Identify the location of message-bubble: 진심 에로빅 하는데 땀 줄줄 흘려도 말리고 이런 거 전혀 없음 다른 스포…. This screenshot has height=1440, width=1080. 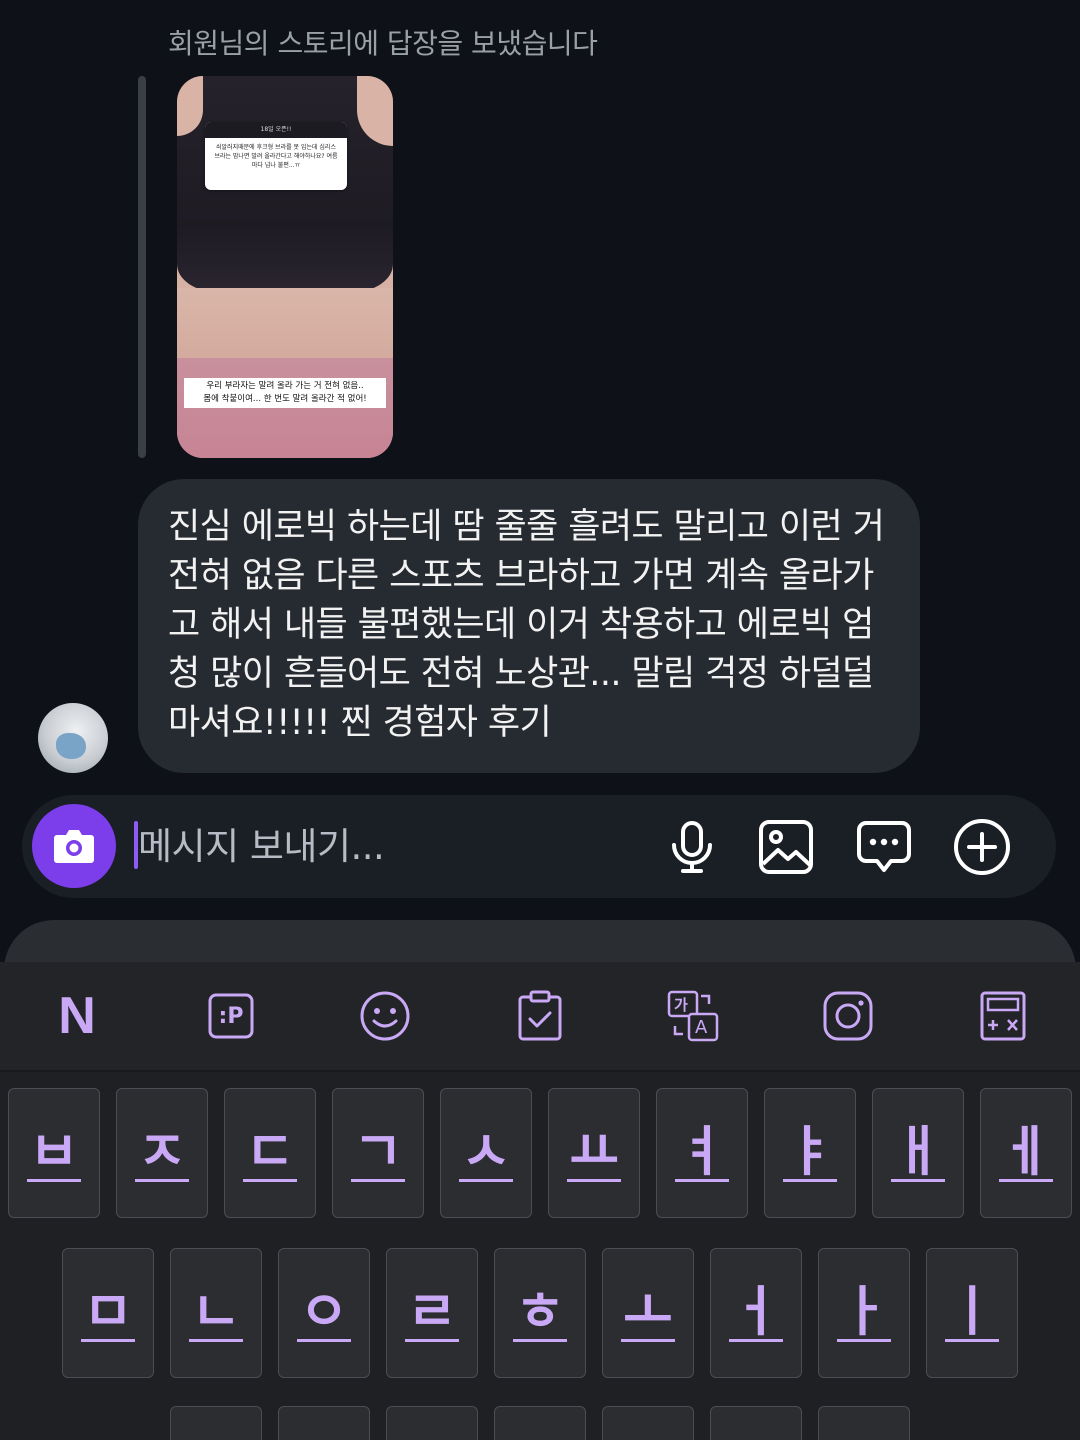
(529, 626).